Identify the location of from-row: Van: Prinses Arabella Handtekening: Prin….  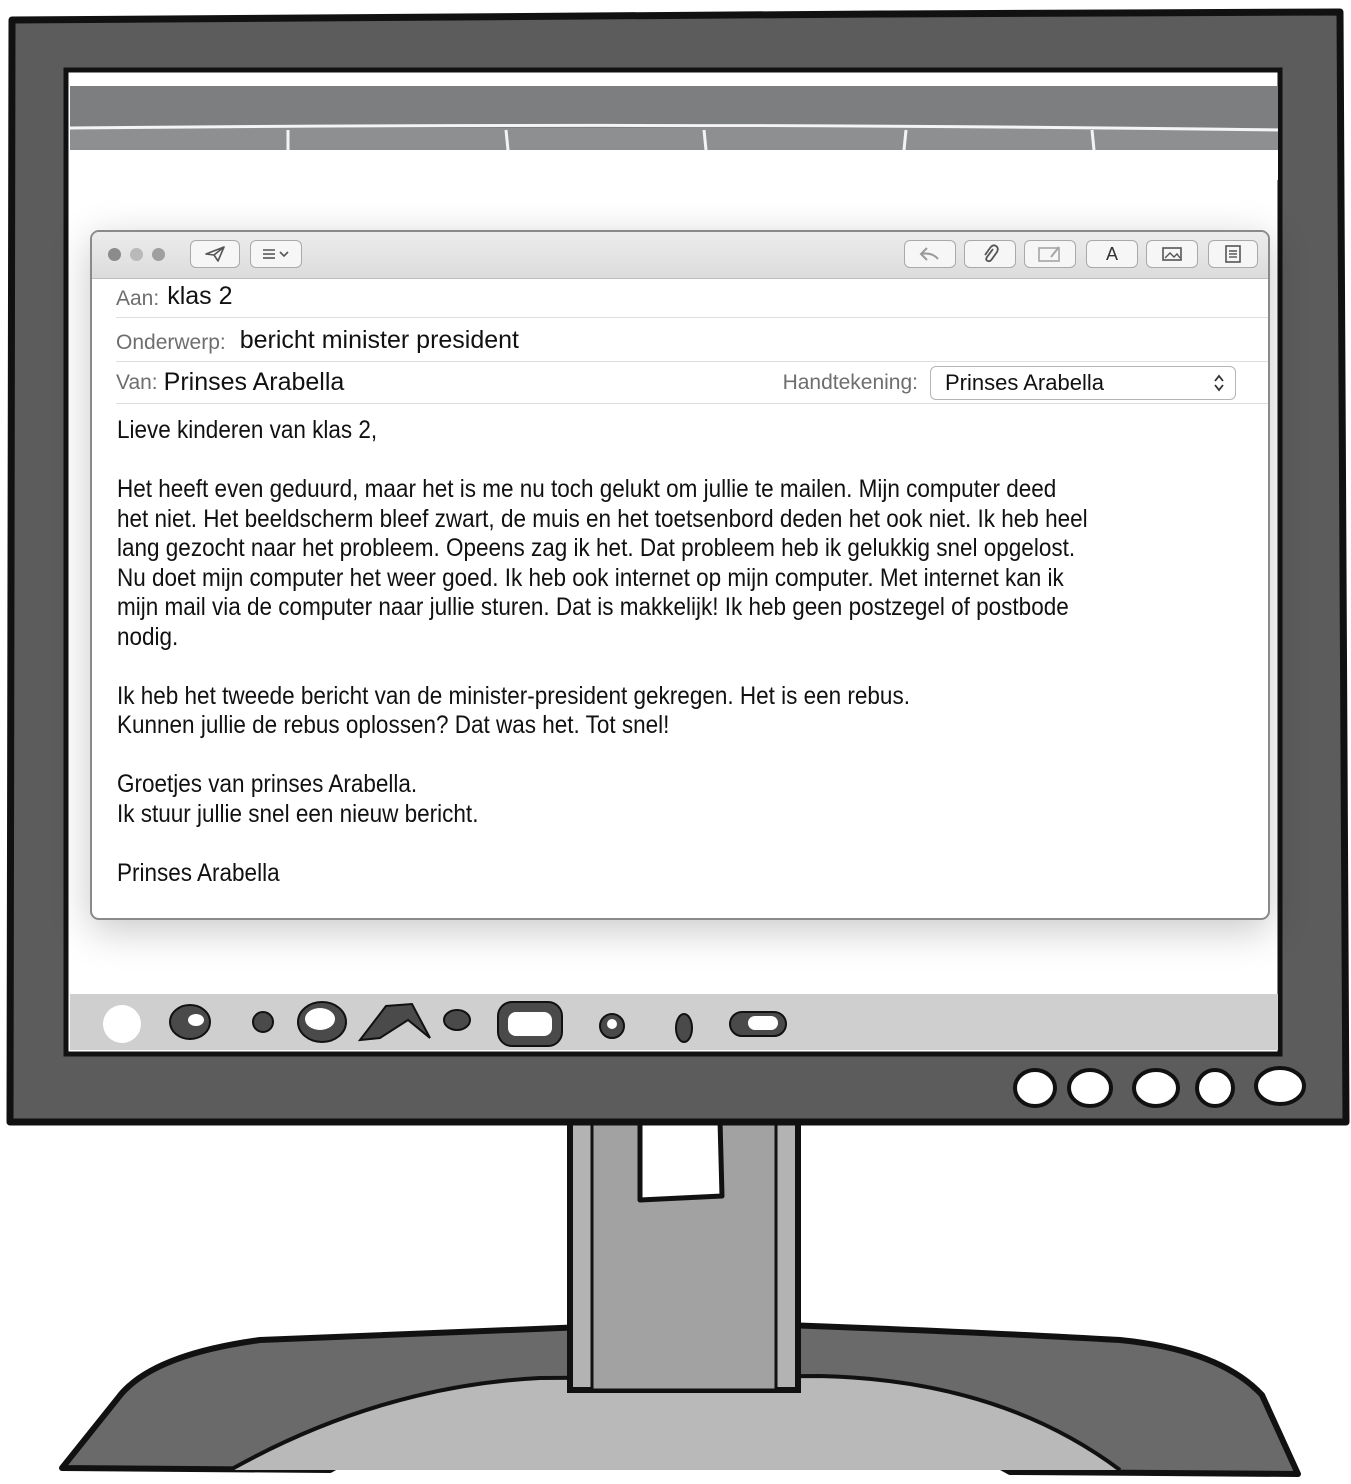
(692, 383).